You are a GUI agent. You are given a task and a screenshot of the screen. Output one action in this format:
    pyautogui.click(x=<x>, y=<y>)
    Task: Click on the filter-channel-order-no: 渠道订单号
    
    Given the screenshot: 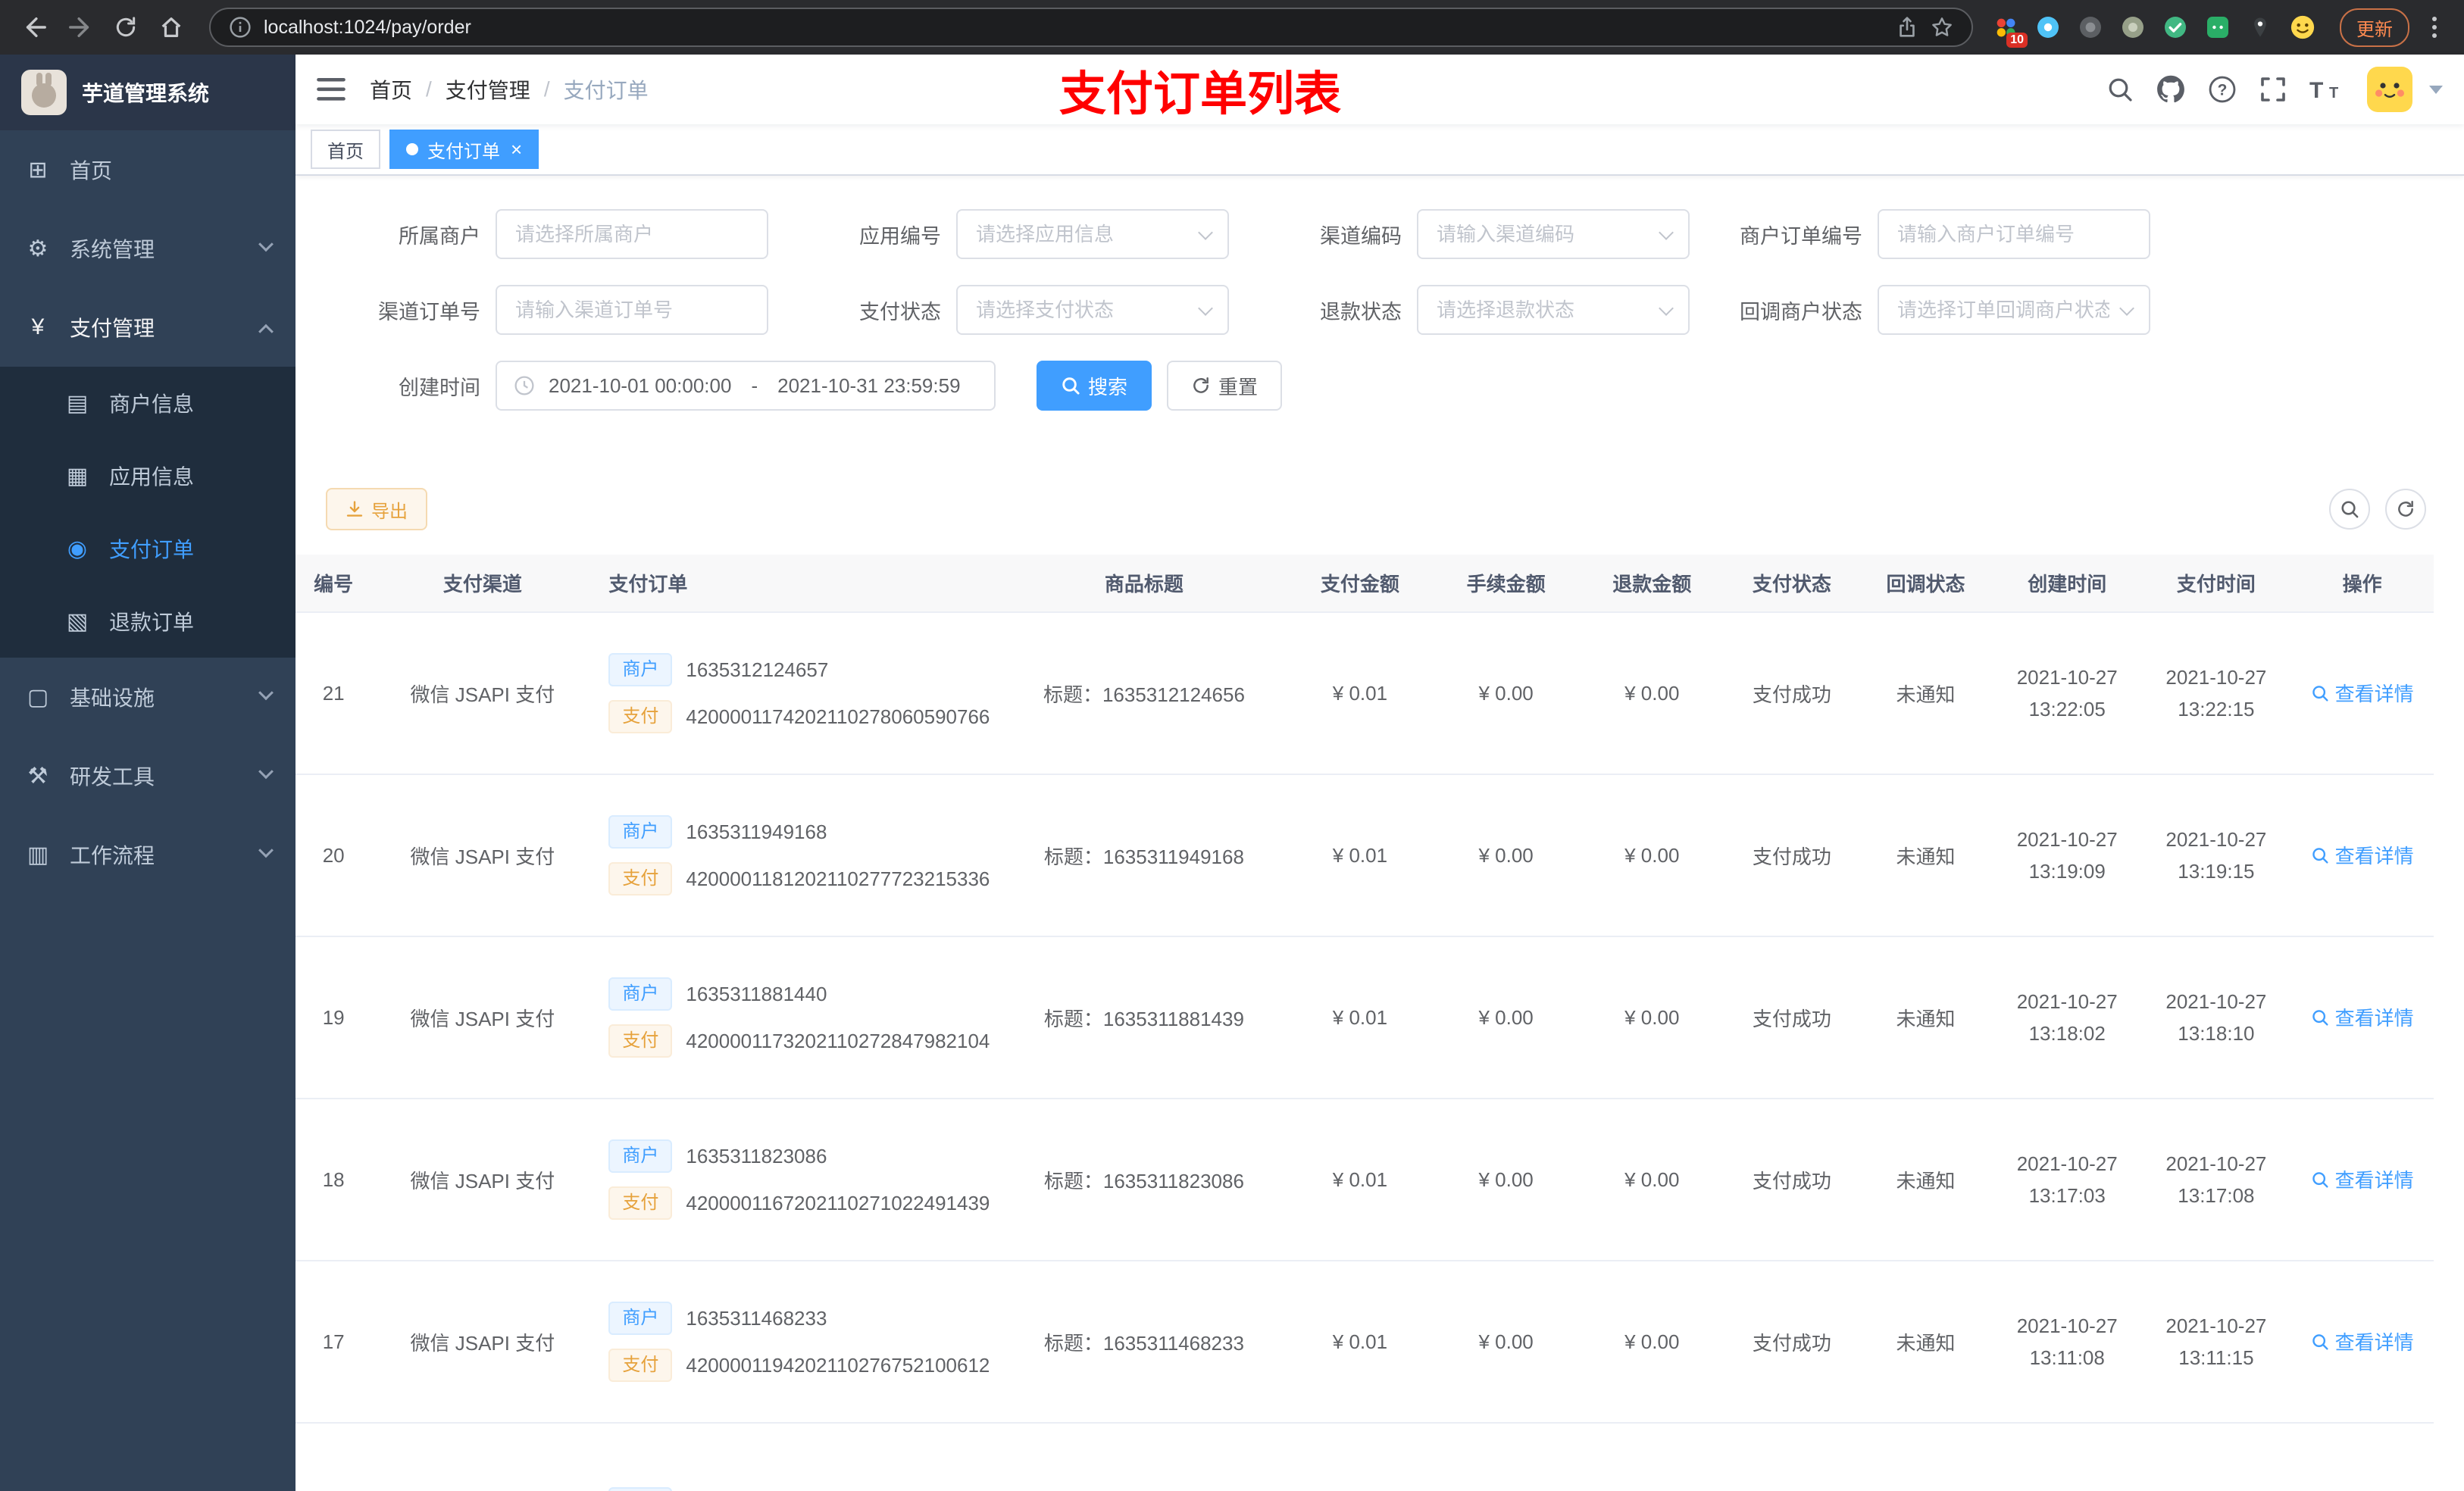 What is the action you would take?
    pyautogui.click(x=547, y=310)
    